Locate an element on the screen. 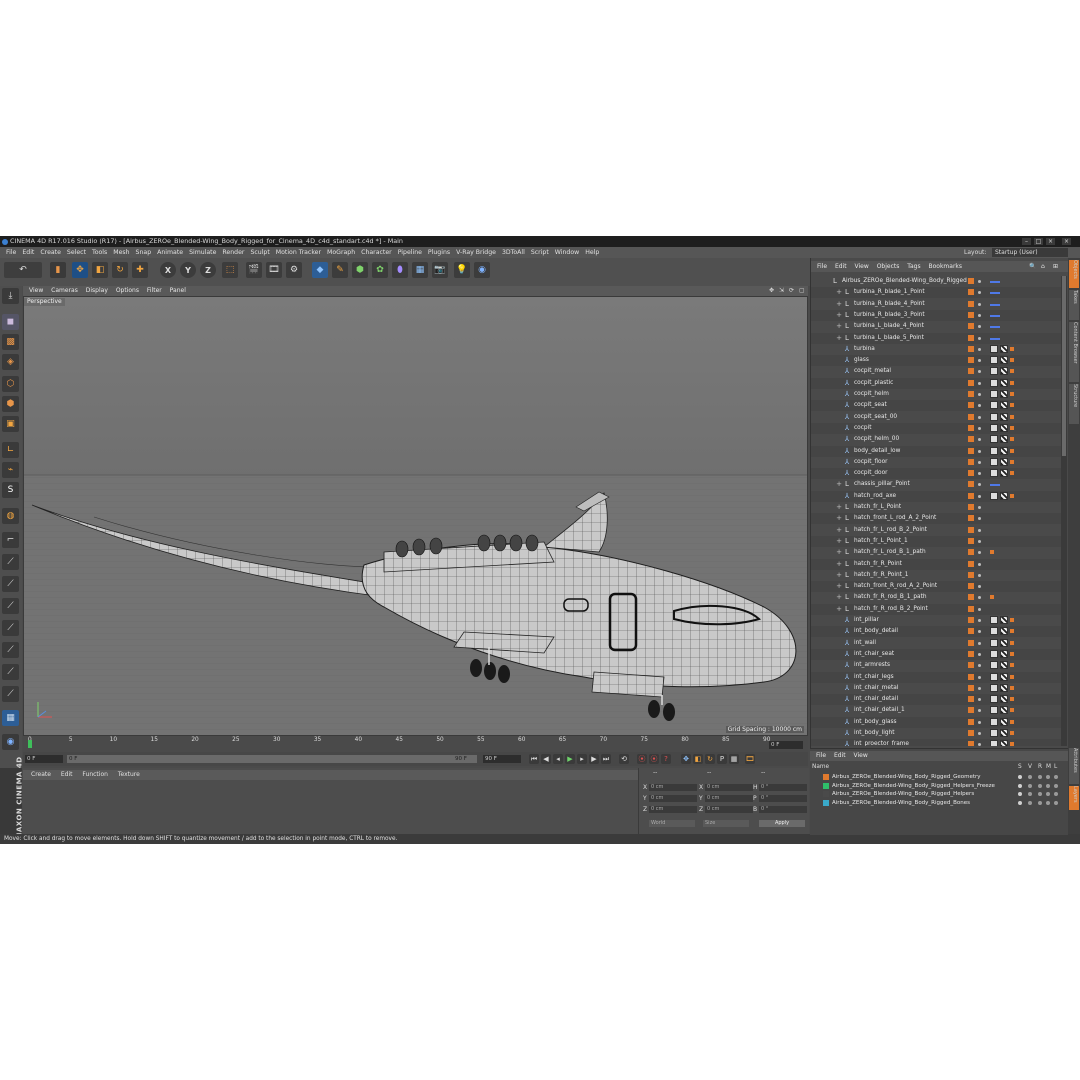 This screenshot has height=1080, width=1080. object-row: ⅄ int_proector_frame is located at coordinates (936, 742).